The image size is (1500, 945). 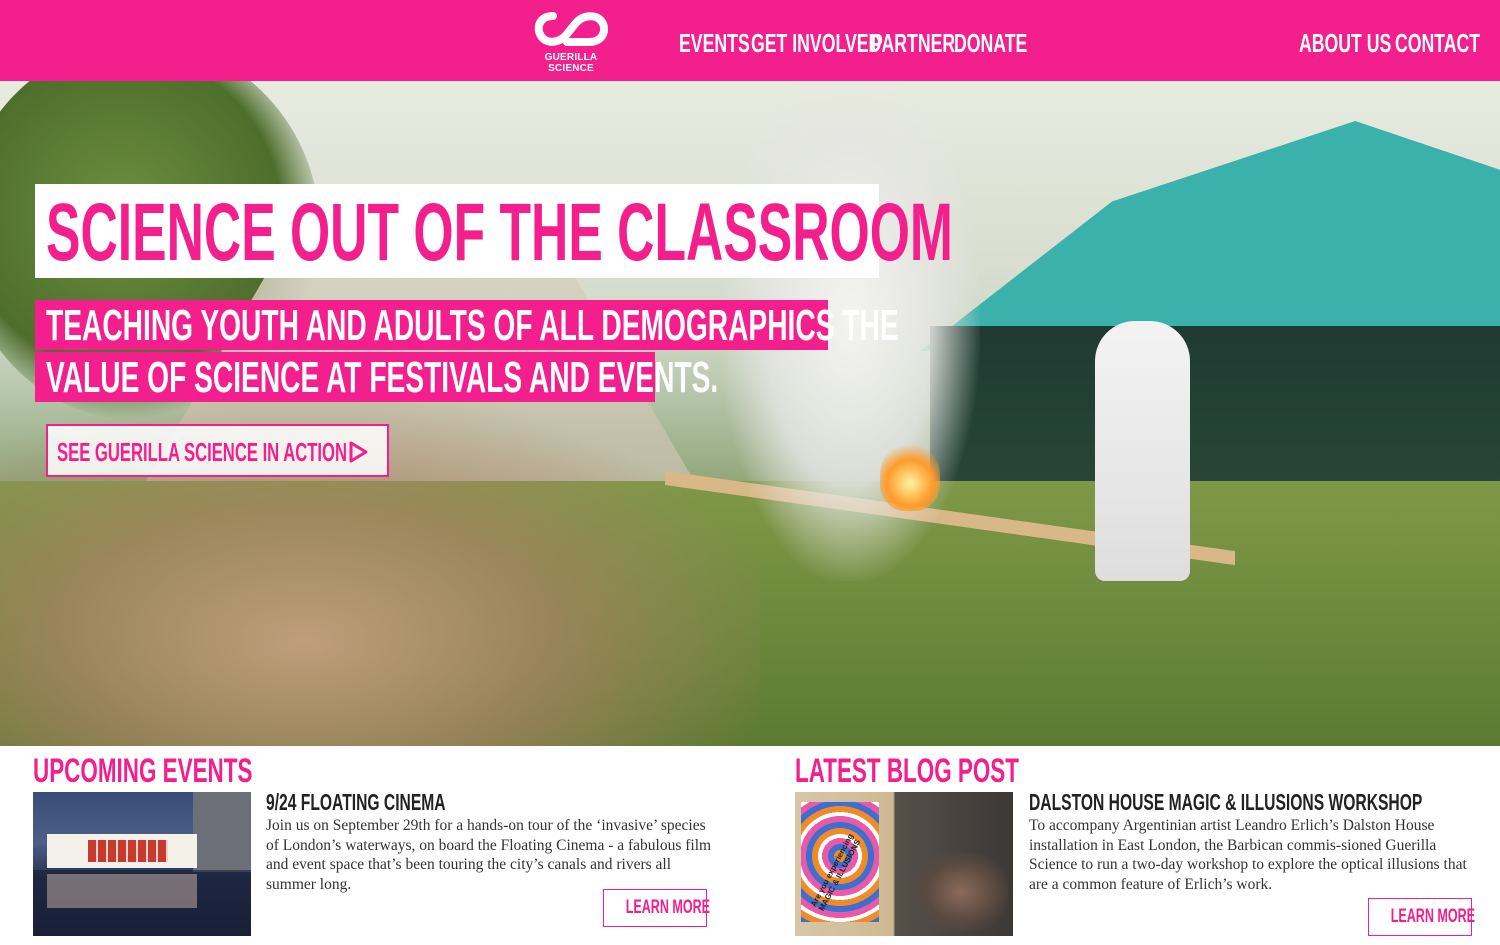 I want to click on event-title: 9/24 FLOATING CINEMA, so click(x=398, y=802).